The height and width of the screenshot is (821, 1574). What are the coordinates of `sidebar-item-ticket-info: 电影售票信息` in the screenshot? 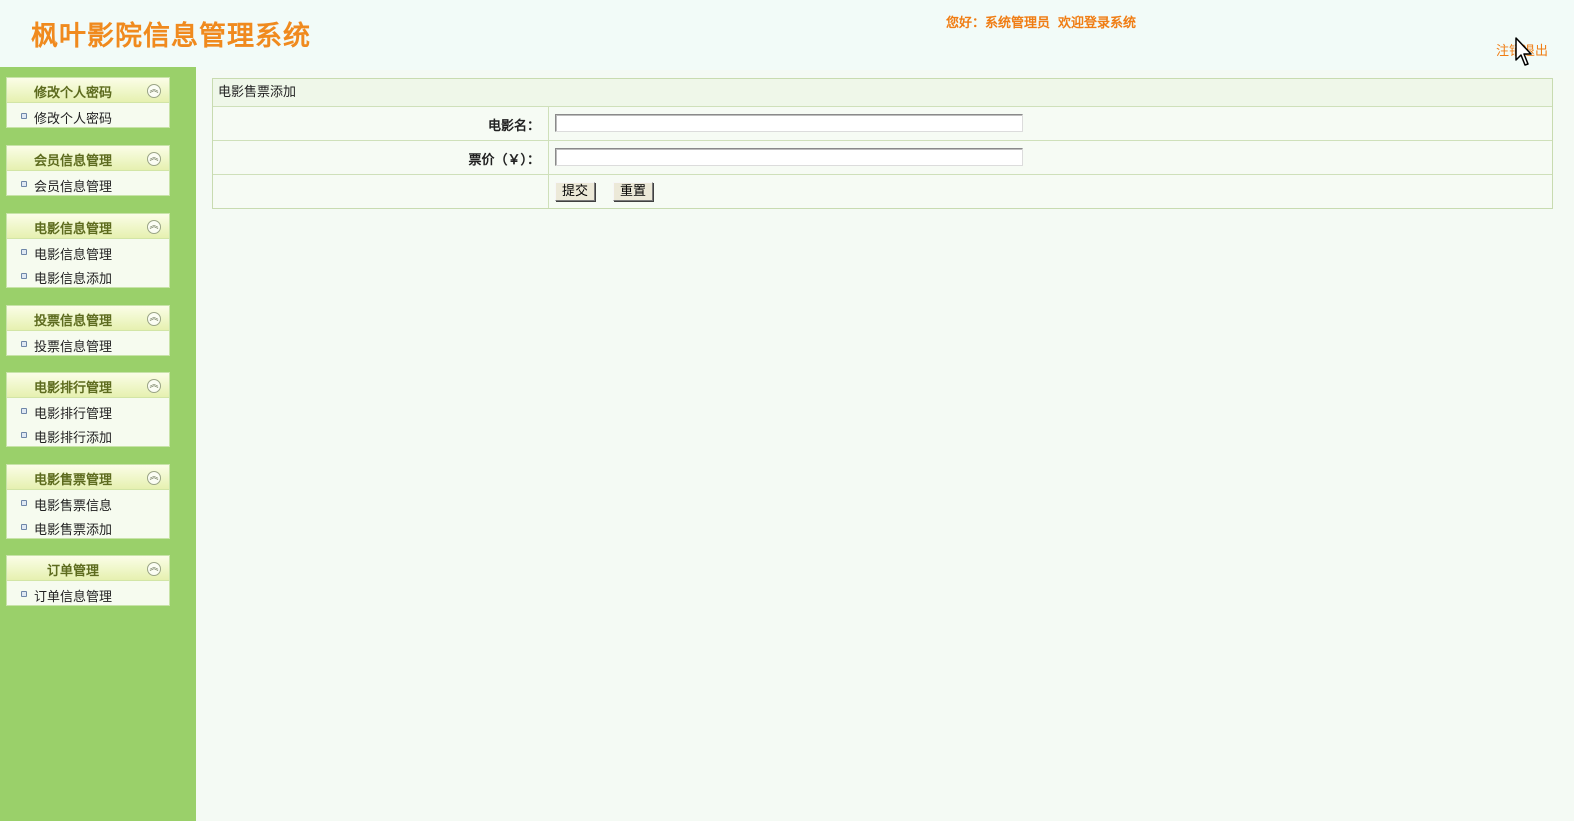 It's located at (88, 502).